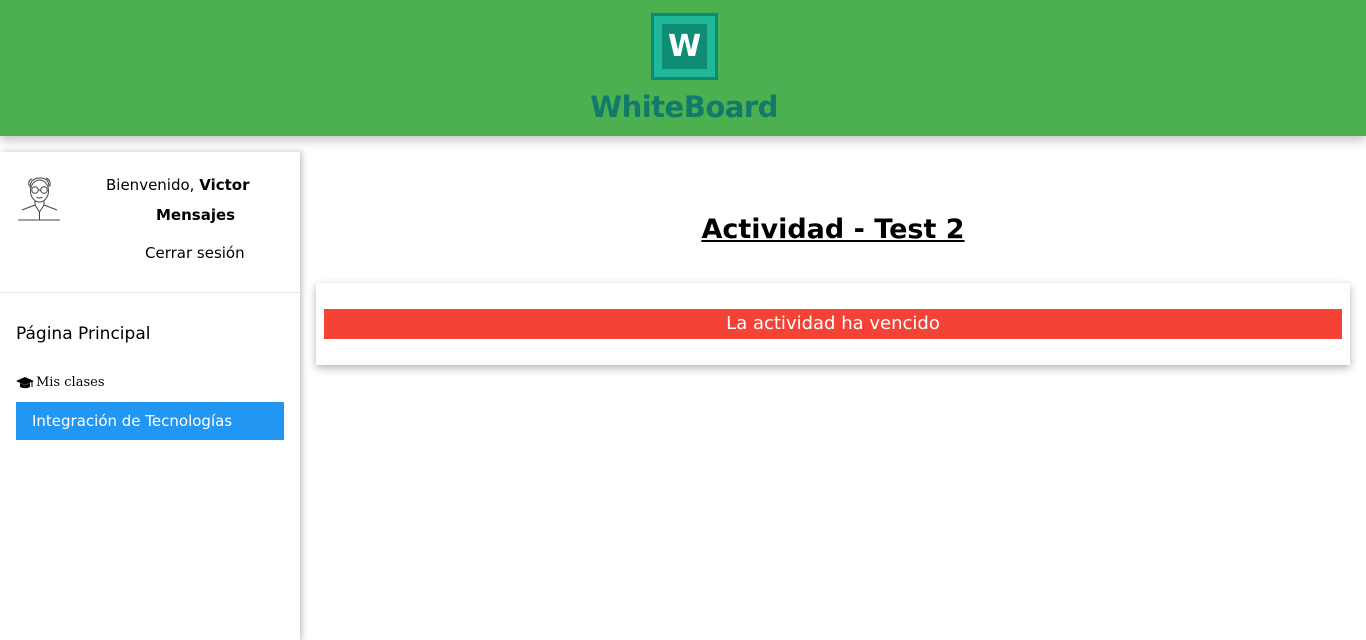 Image resolution: width=1366 pixels, height=640 pixels. What do you see at coordinates (25, 382) in the screenshot?
I see `graduation-cap-icon` at bounding box center [25, 382].